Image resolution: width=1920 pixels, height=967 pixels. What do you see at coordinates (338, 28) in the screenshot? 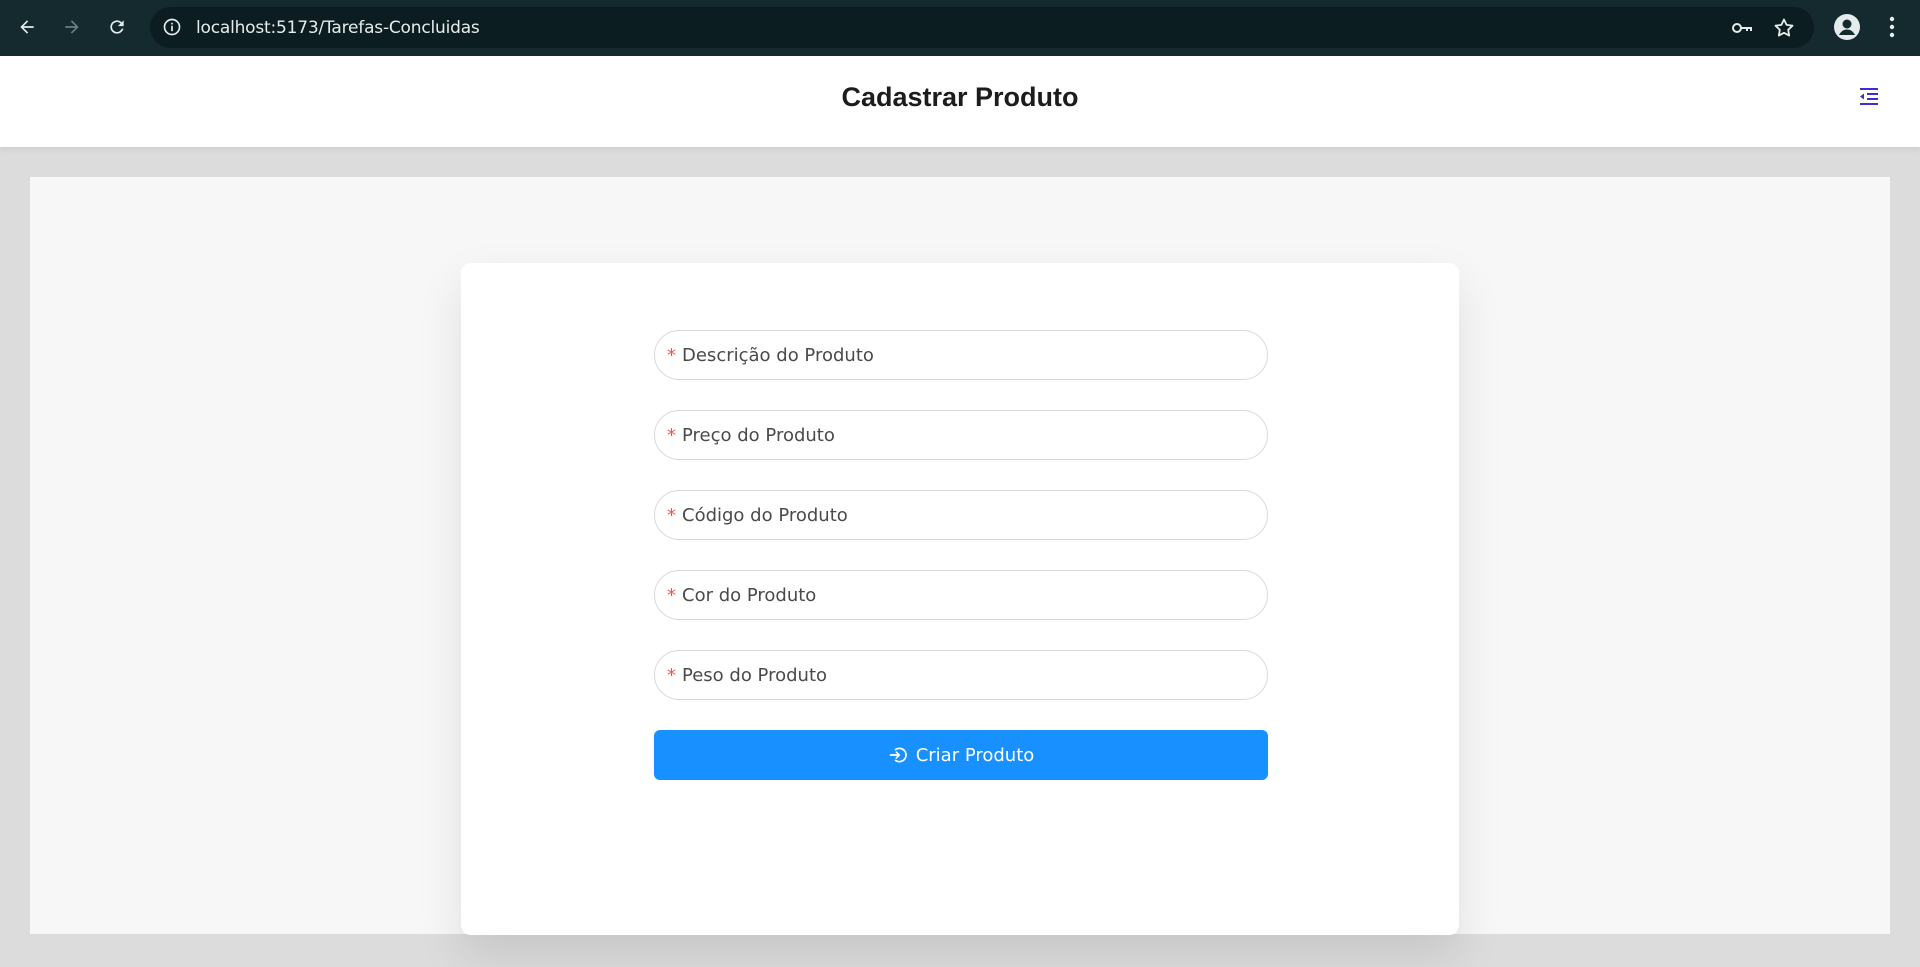
I see `url-text: localhost:5173/Tarefas-Concluidas` at bounding box center [338, 28].